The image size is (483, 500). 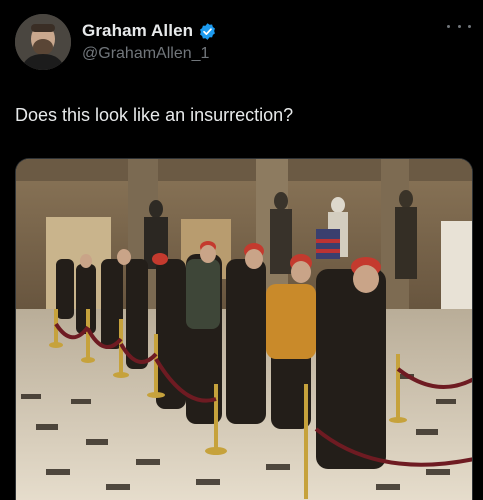 What do you see at coordinates (207, 31) in the screenshot?
I see `verified-badge-icon` at bounding box center [207, 31].